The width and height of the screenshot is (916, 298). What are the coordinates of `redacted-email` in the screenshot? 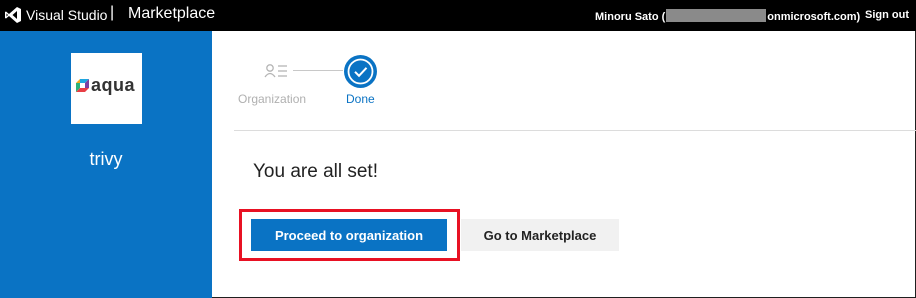 It's located at (716, 15).